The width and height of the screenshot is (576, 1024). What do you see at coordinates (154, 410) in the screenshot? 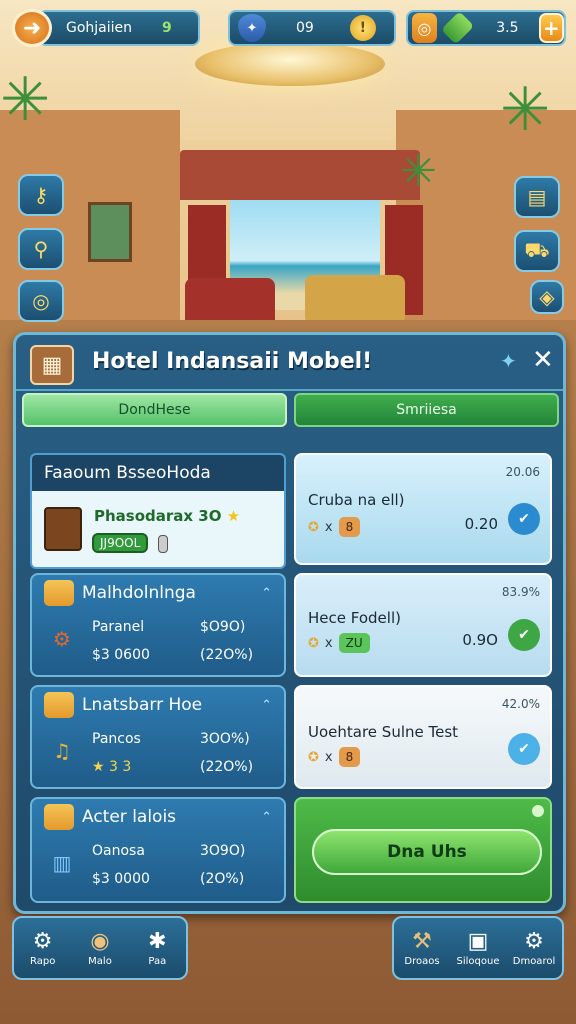
I see `tab-first: DondHese` at bounding box center [154, 410].